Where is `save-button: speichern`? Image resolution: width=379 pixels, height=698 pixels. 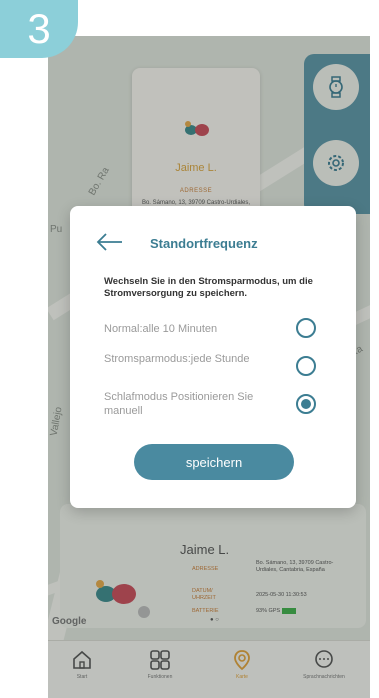 save-button: speichern is located at coordinates (214, 462).